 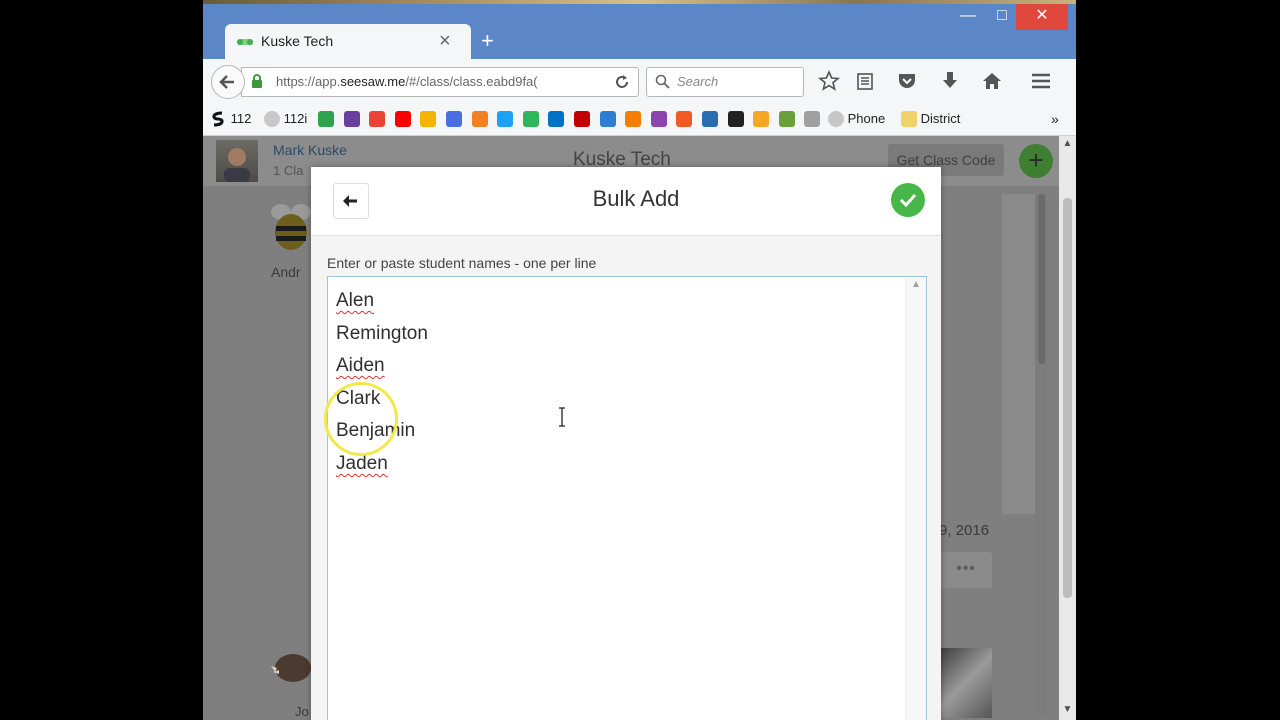 I want to click on bookmark-112i: 112i, so click(x=285, y=119).